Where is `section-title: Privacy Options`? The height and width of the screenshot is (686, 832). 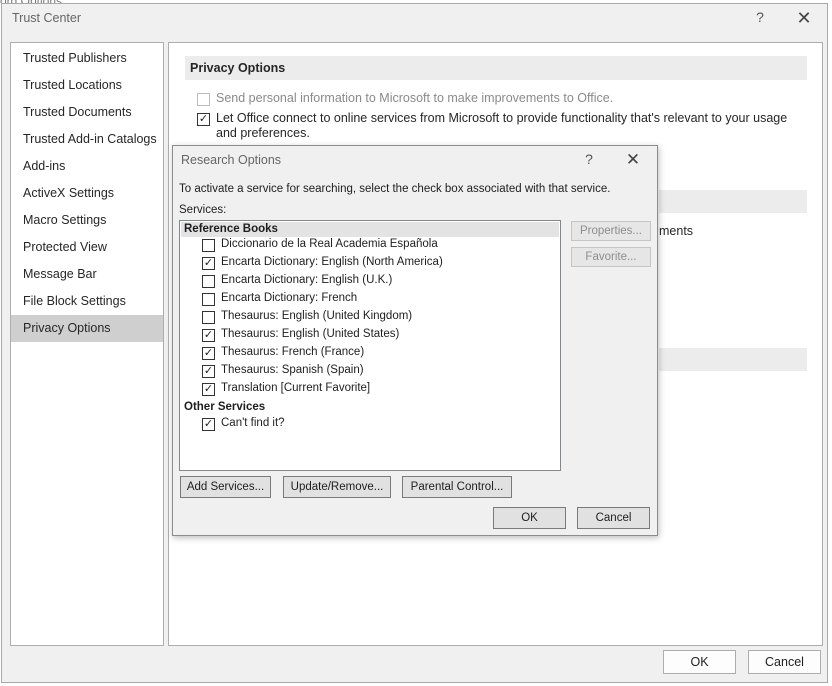 section-title: Privacy Options is located at coordinates (238, 68).